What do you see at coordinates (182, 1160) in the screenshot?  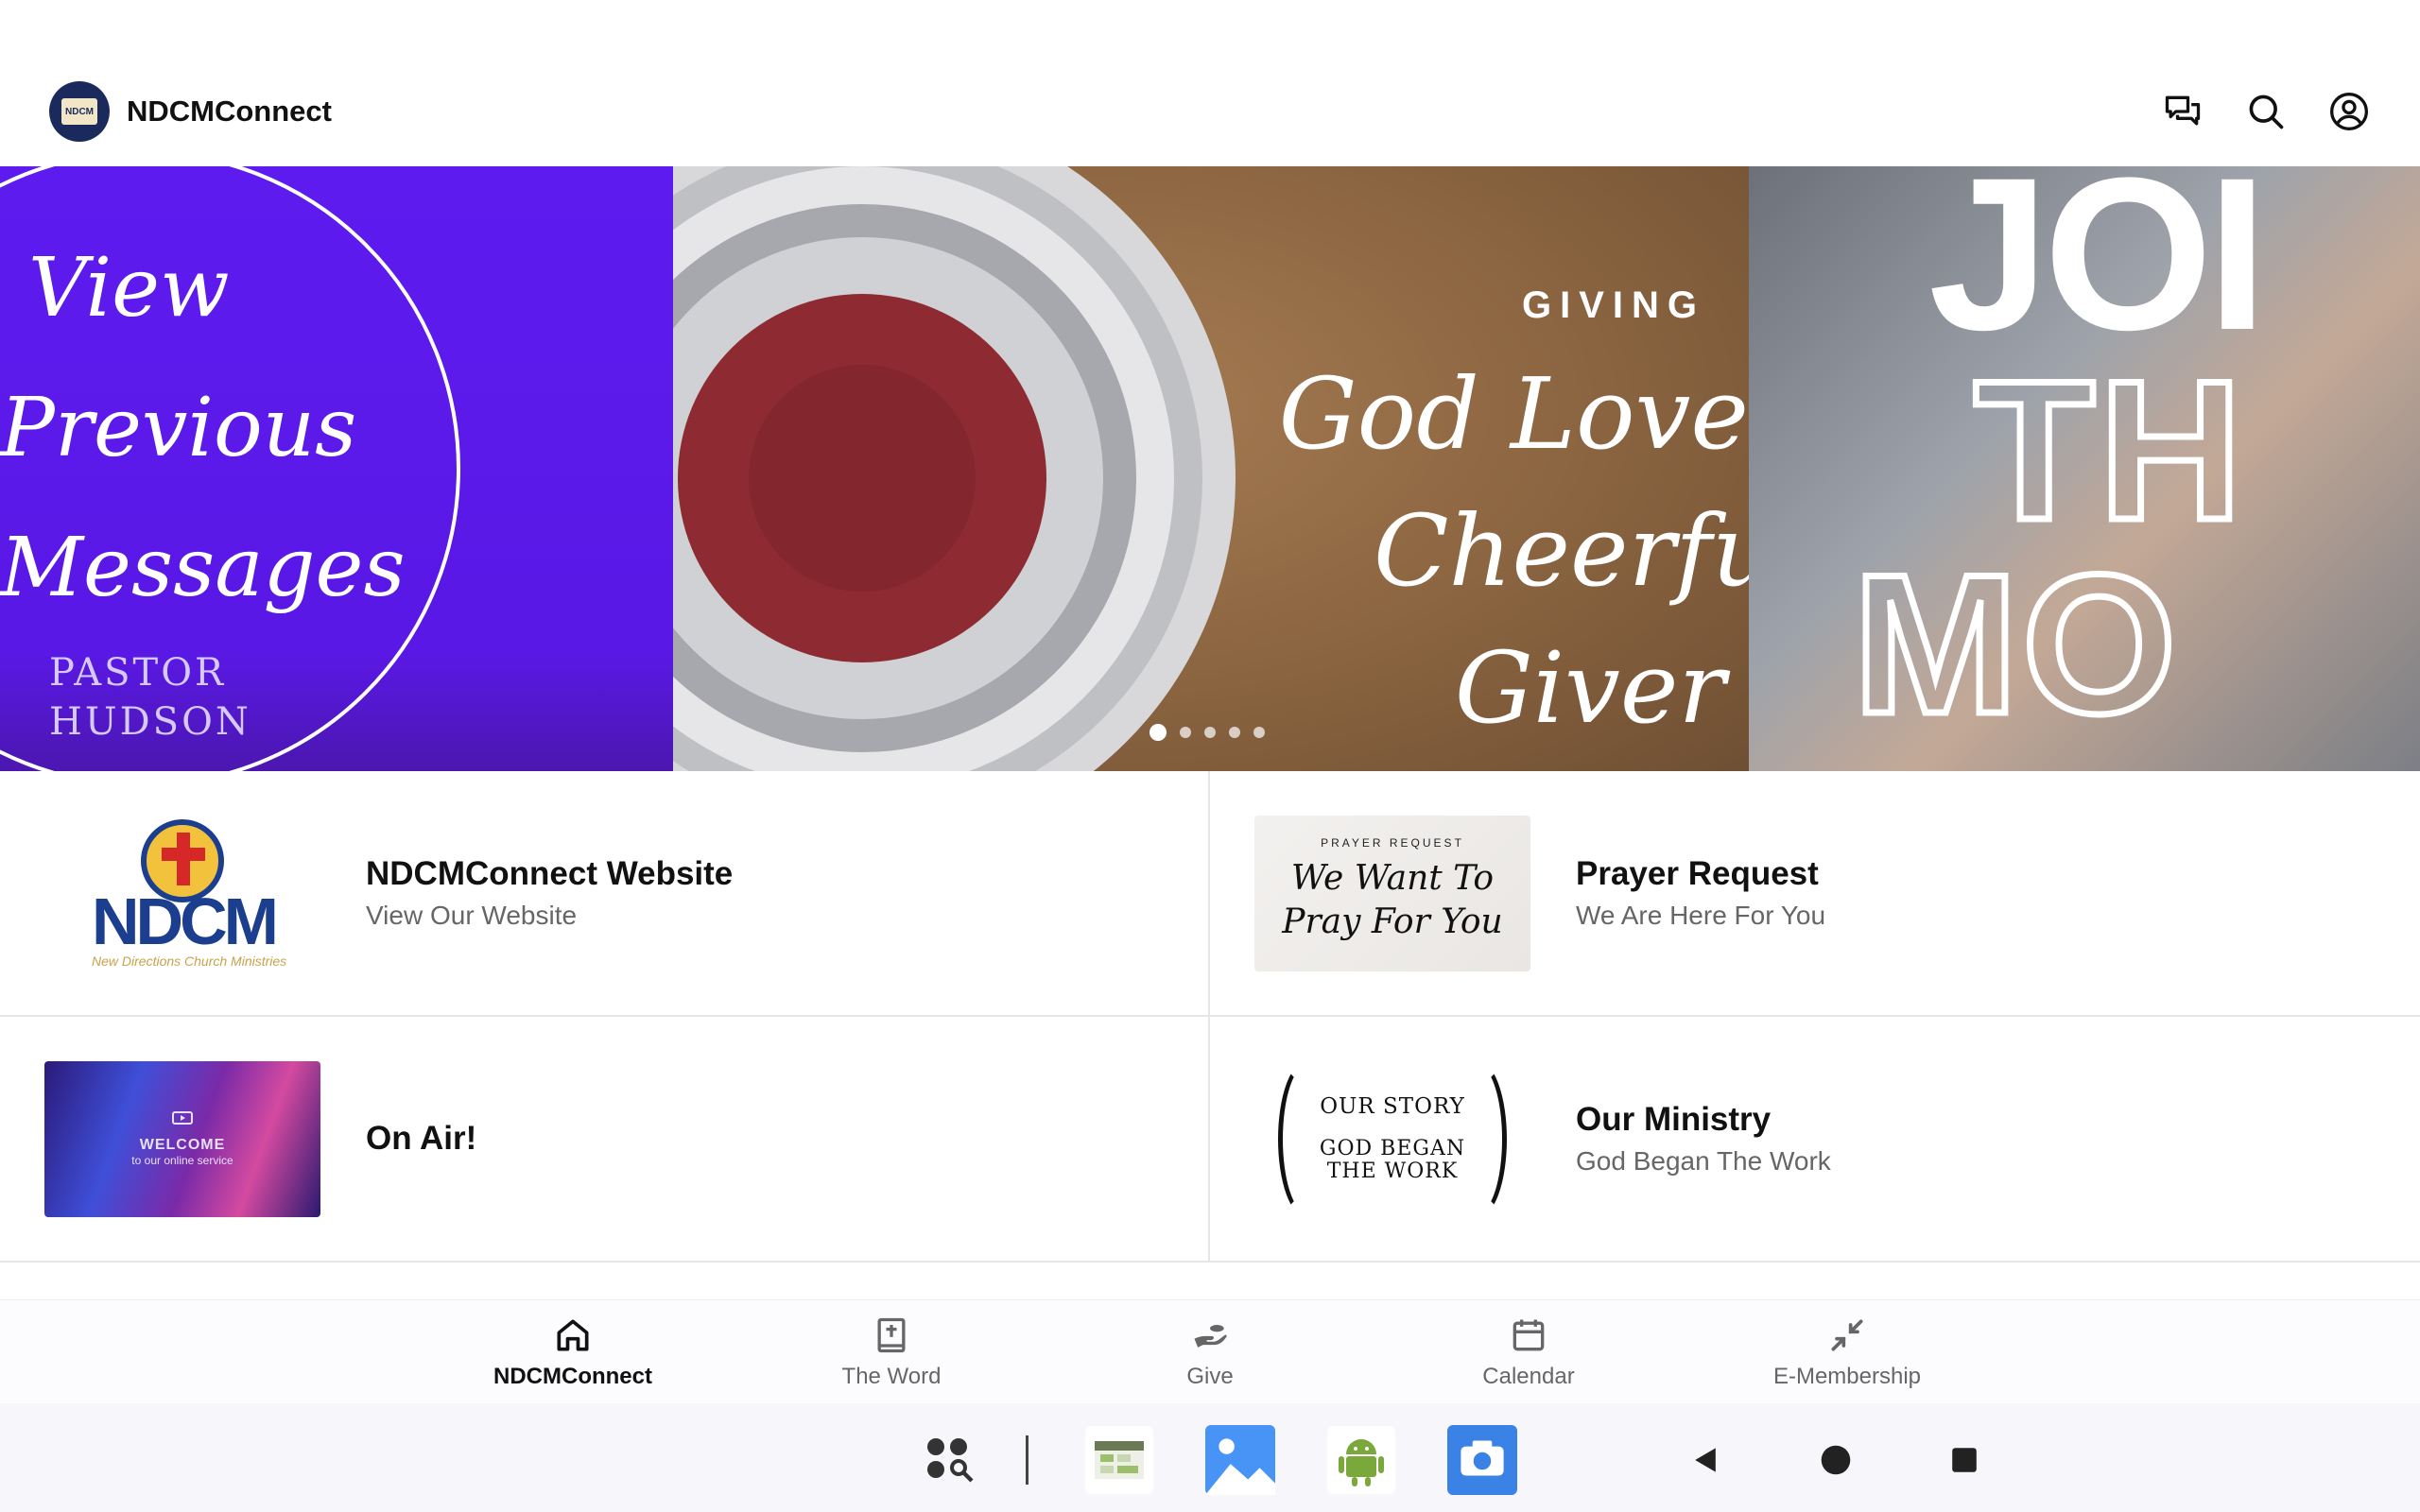 I see `on-air-thumb-sub: to our online service` at bounding box center [182, 1160].